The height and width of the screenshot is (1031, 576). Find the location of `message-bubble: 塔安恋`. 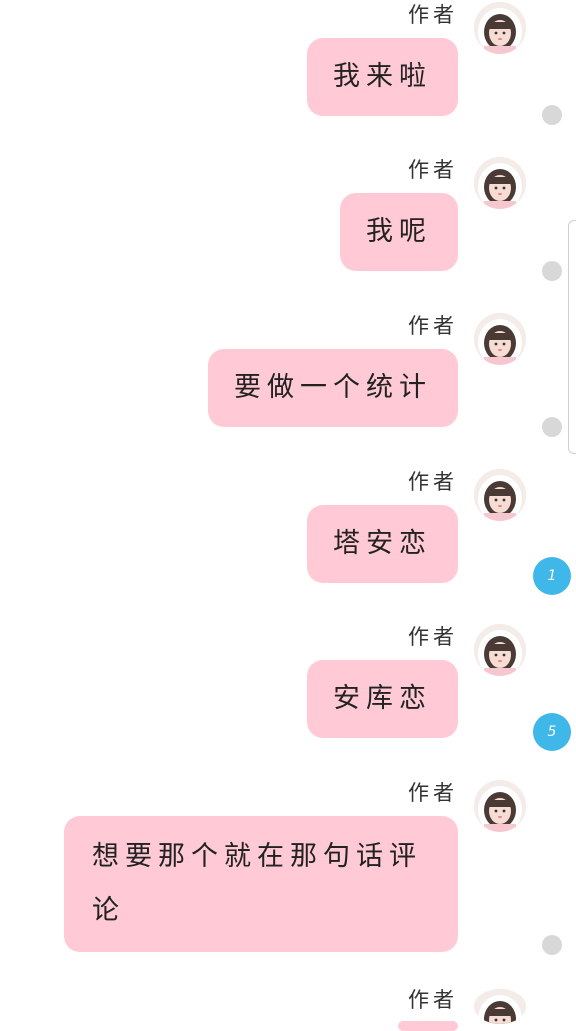

message-bubble: 塔安恋 is located at coordinates (382, 544).